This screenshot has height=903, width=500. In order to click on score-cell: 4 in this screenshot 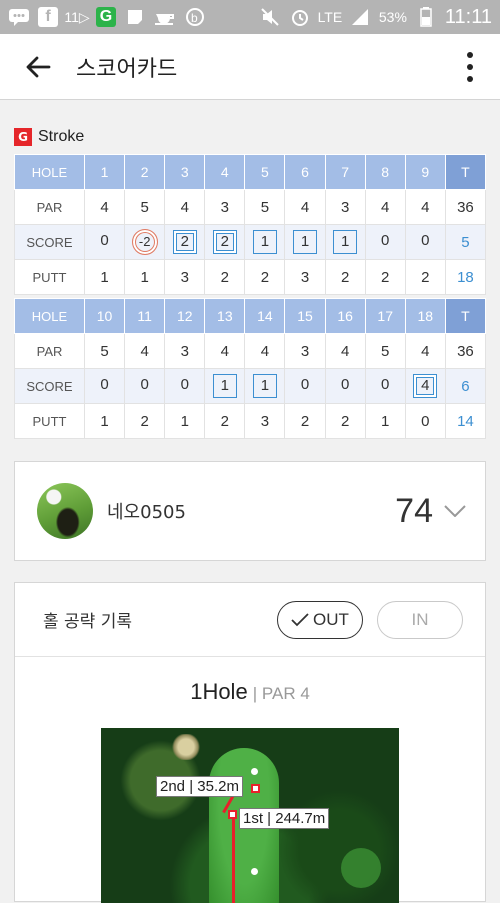, I will do `click(425, 386)`.